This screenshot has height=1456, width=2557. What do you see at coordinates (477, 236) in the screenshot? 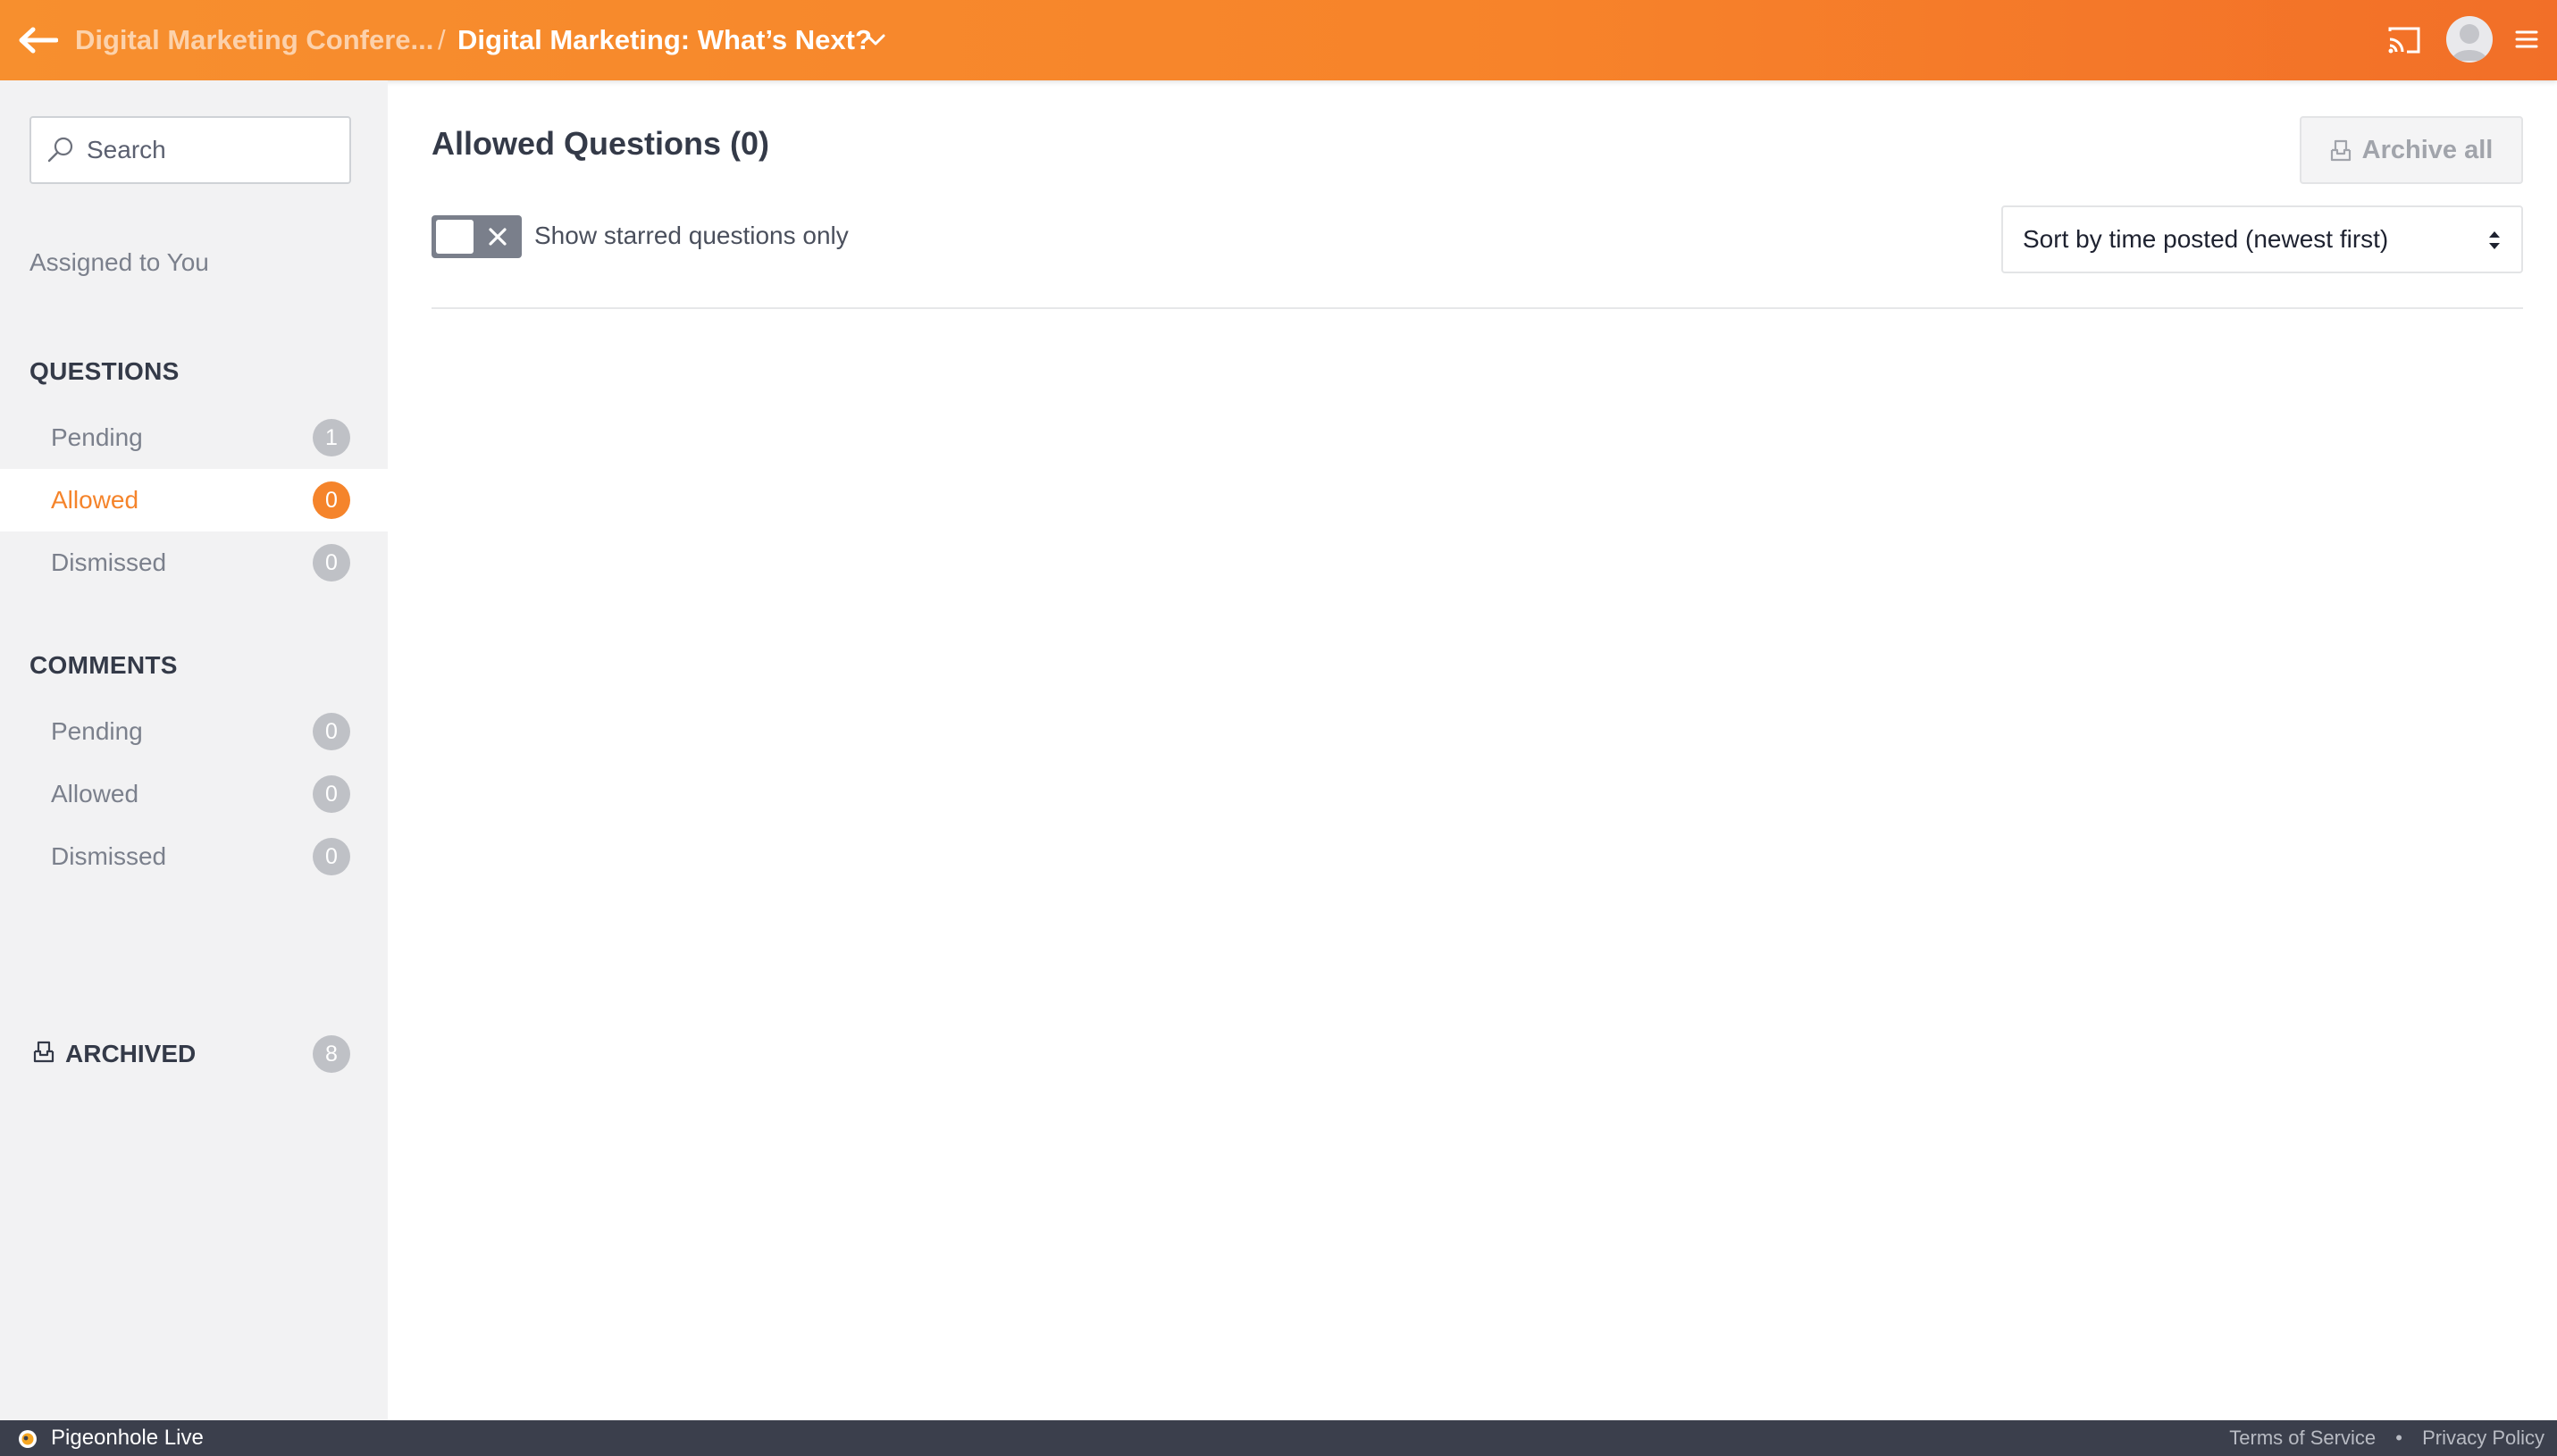
I see `starred-only-toggle` at bounding box center [477, 236].